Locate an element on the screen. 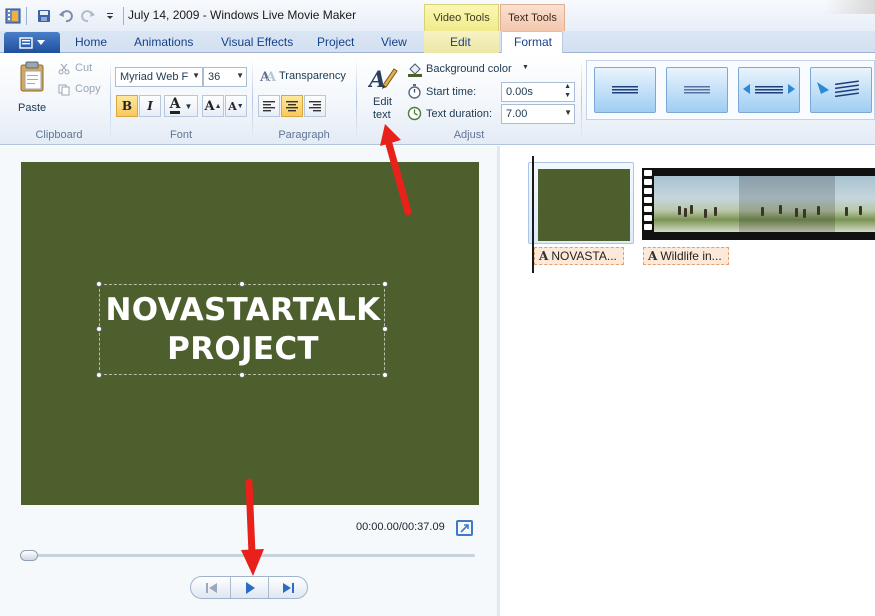 The height and width of the screenshot is (616, 875). annotation-arrow-play is located at coordinates (252, 527).